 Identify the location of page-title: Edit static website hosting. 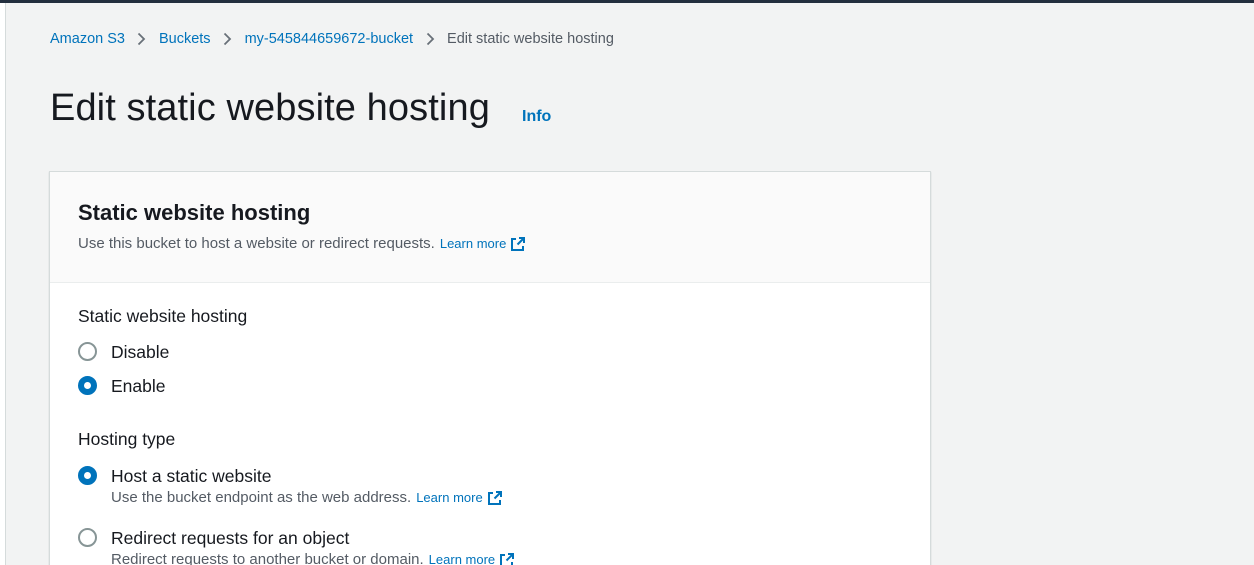
(270, 108).